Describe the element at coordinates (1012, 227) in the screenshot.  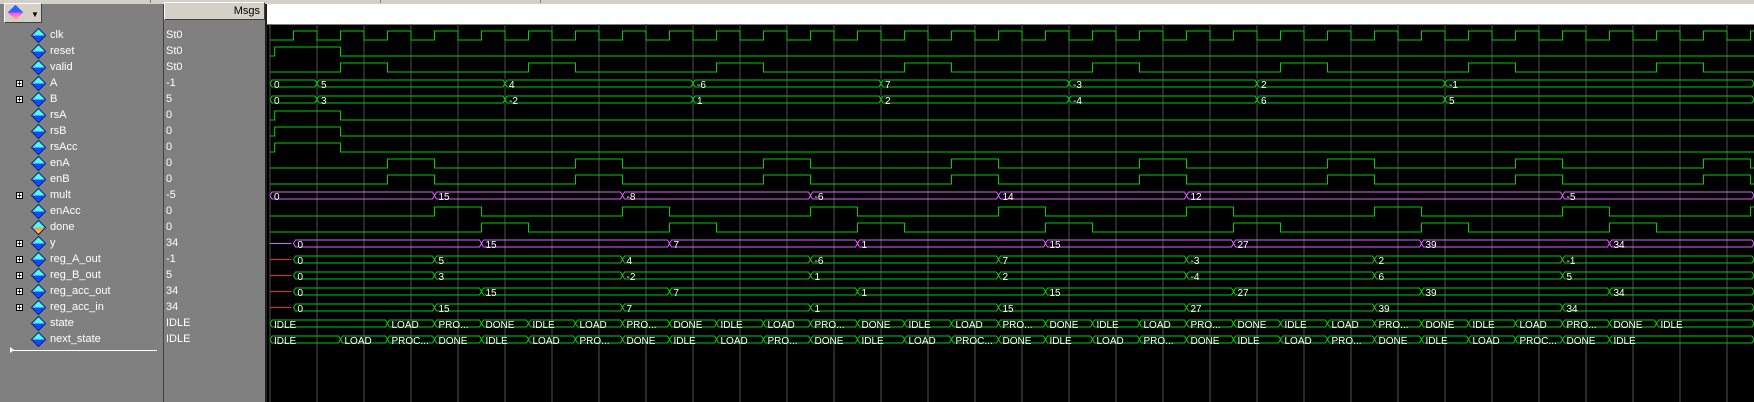
I see `bit-wave-done` at that location.